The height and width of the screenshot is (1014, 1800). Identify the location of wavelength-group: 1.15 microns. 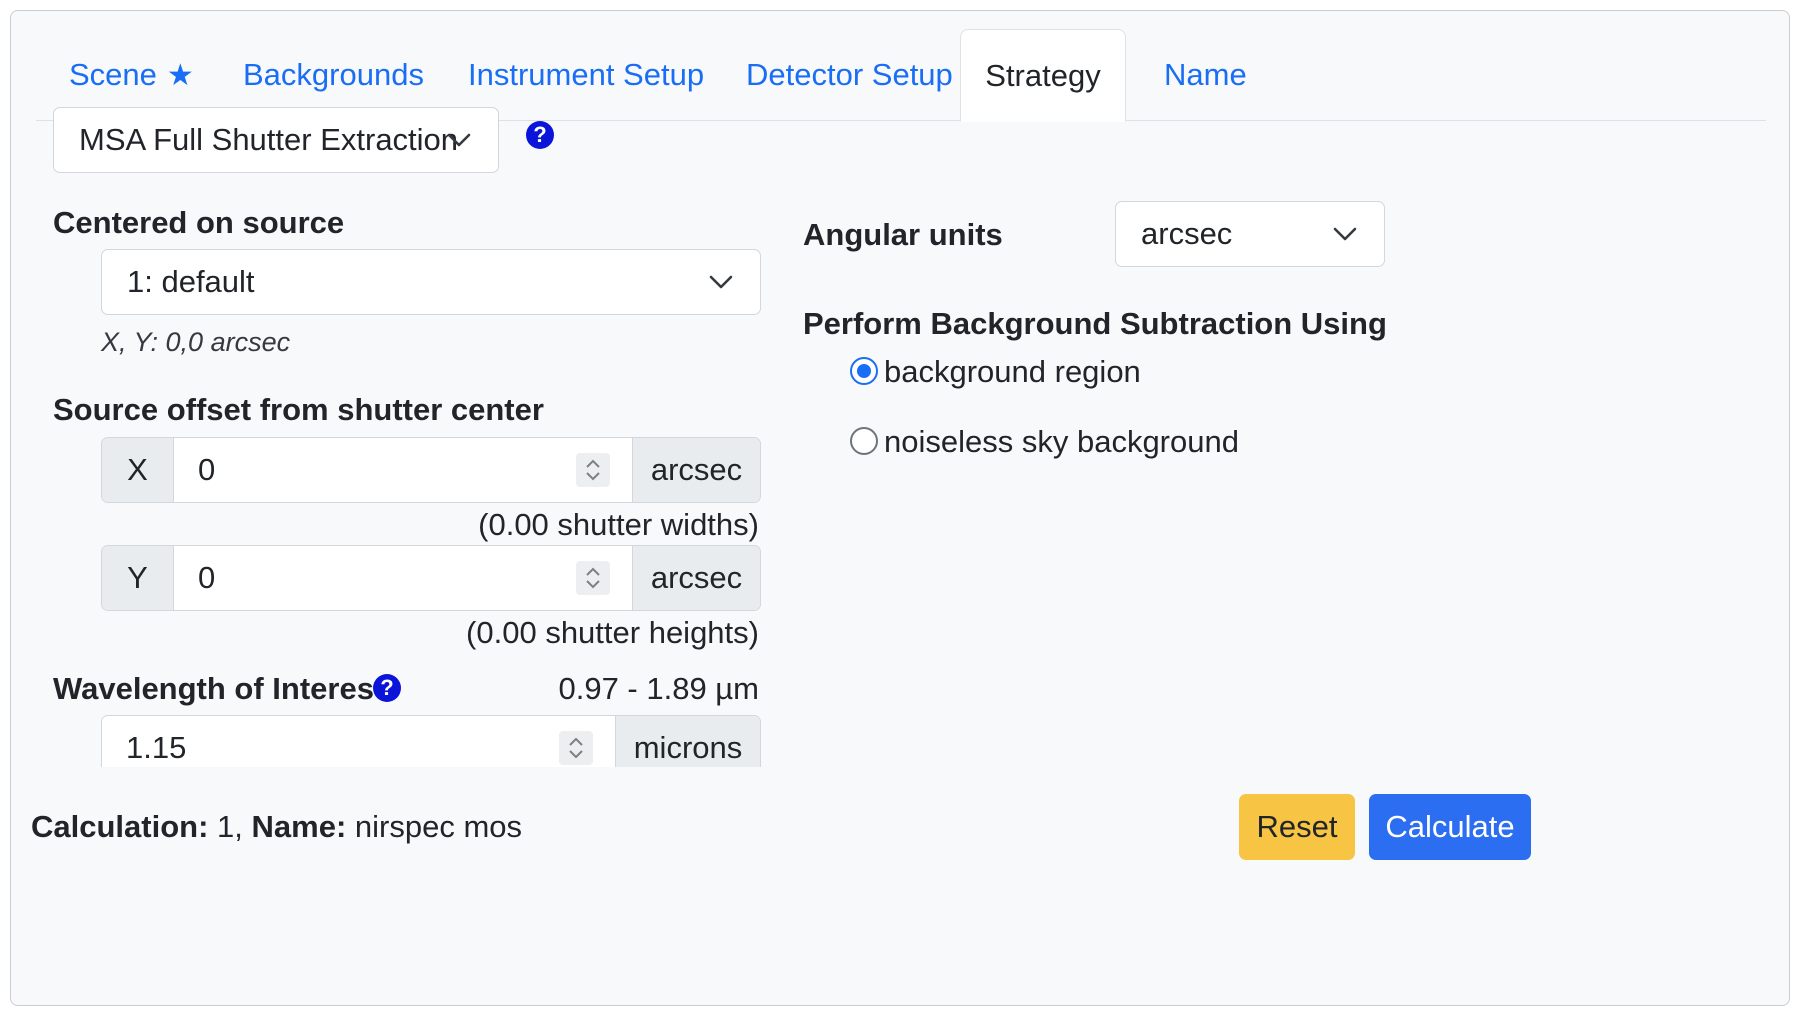
(431, 741).